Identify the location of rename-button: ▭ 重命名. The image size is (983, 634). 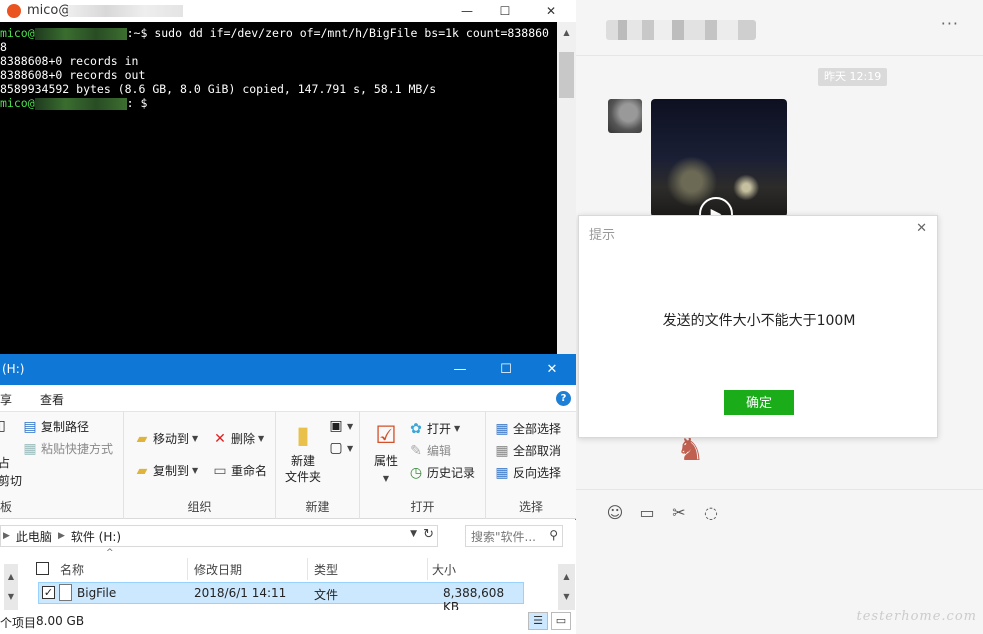
(239, 470).